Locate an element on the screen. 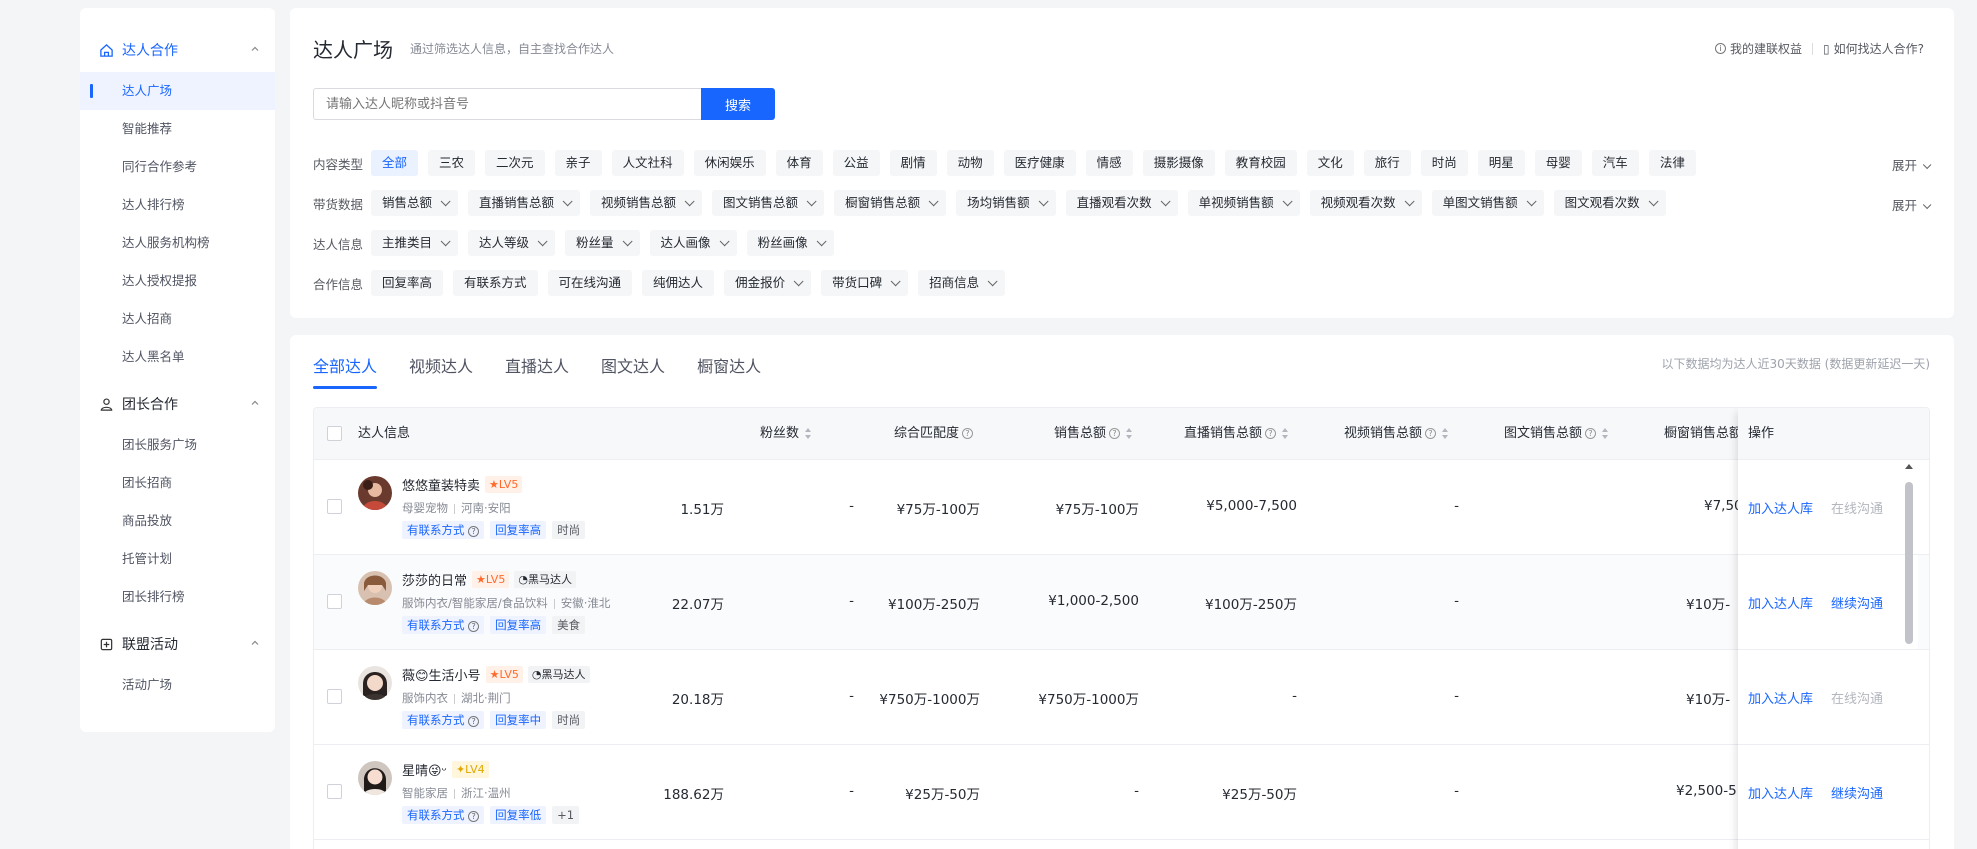 The height and width of the screenshot is (849, 1977). expand-content-button: 展开 is located at coordinates (1912, 164).